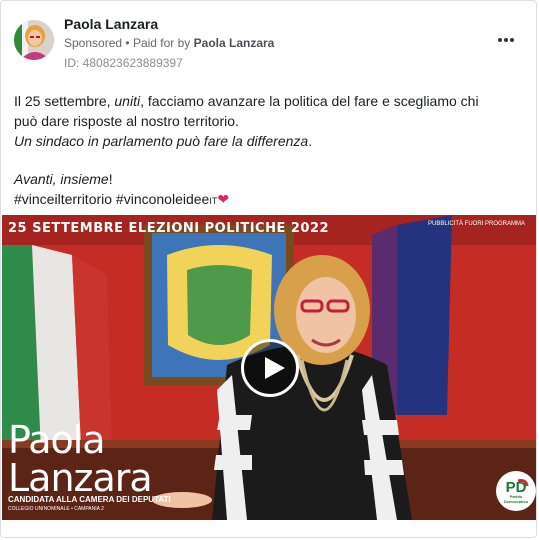  What do you see at coordinates (516, 499) in the screenshot?
I see `pd-logo-sub: Partito Democratico` at bounding box center [516, 499].